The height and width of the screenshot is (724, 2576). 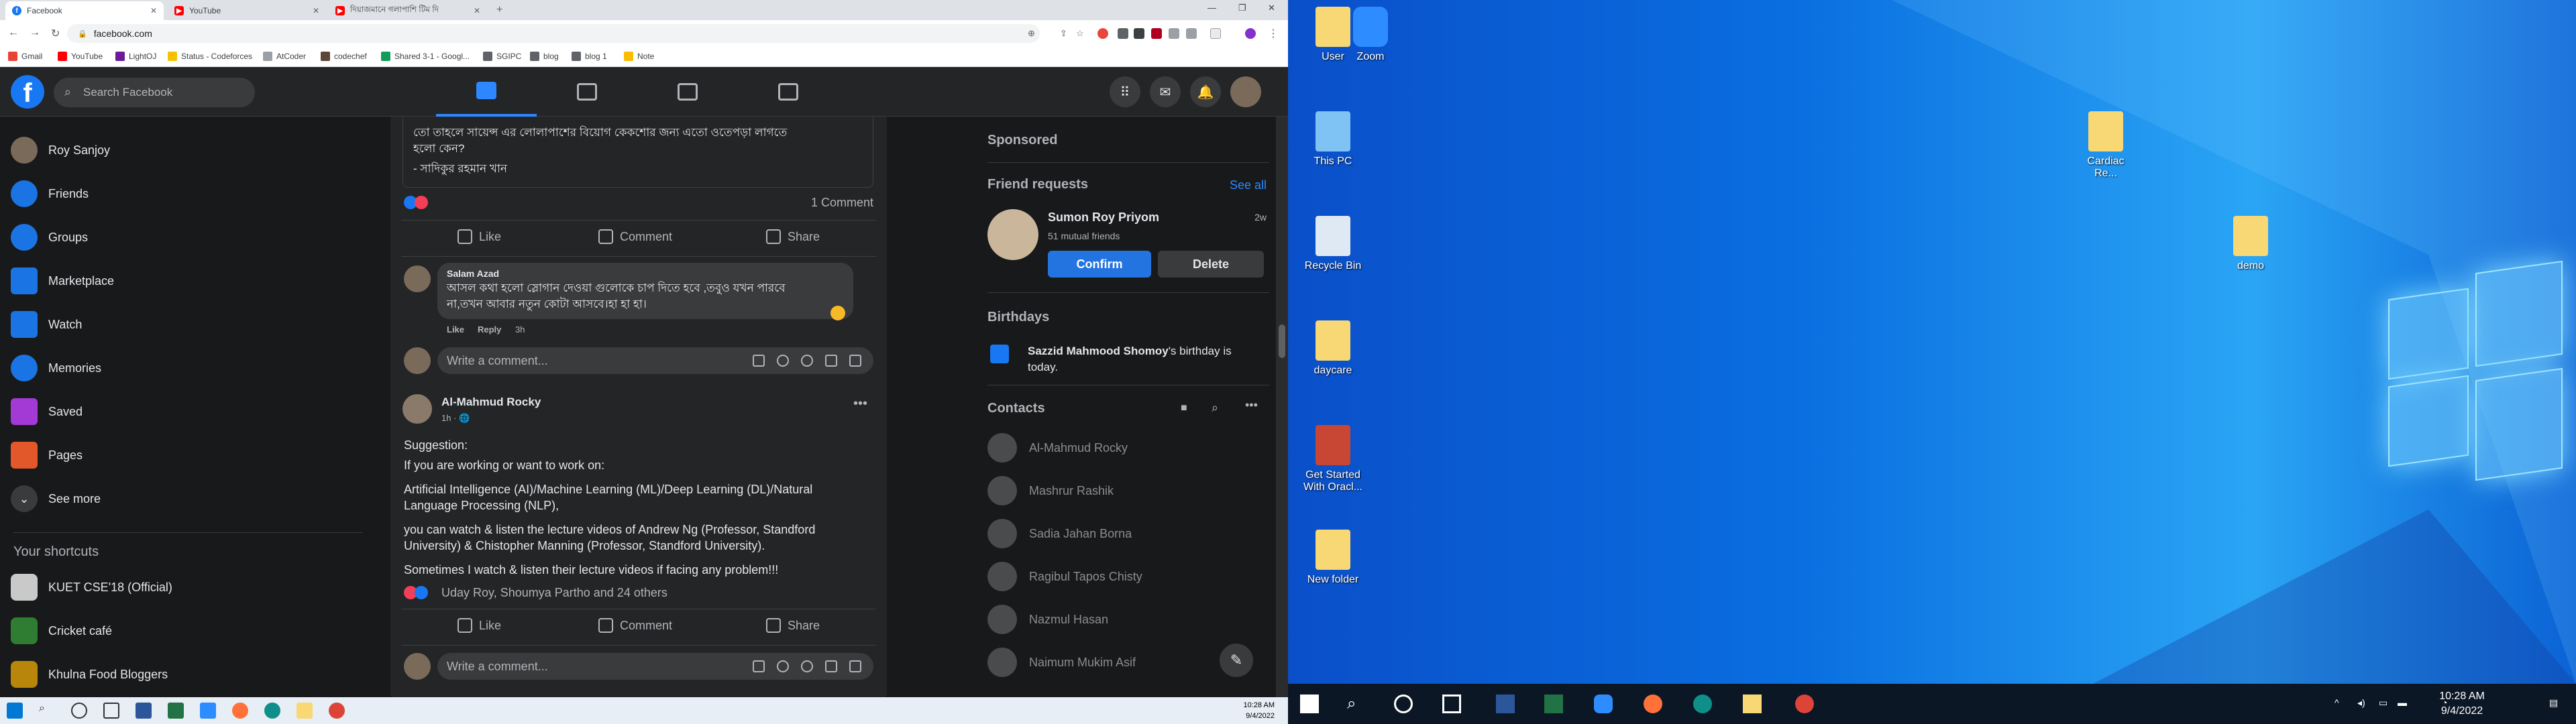 I want to click on shortcut-item: KUET CSE'18 (Official), so click(x=91, y=587).